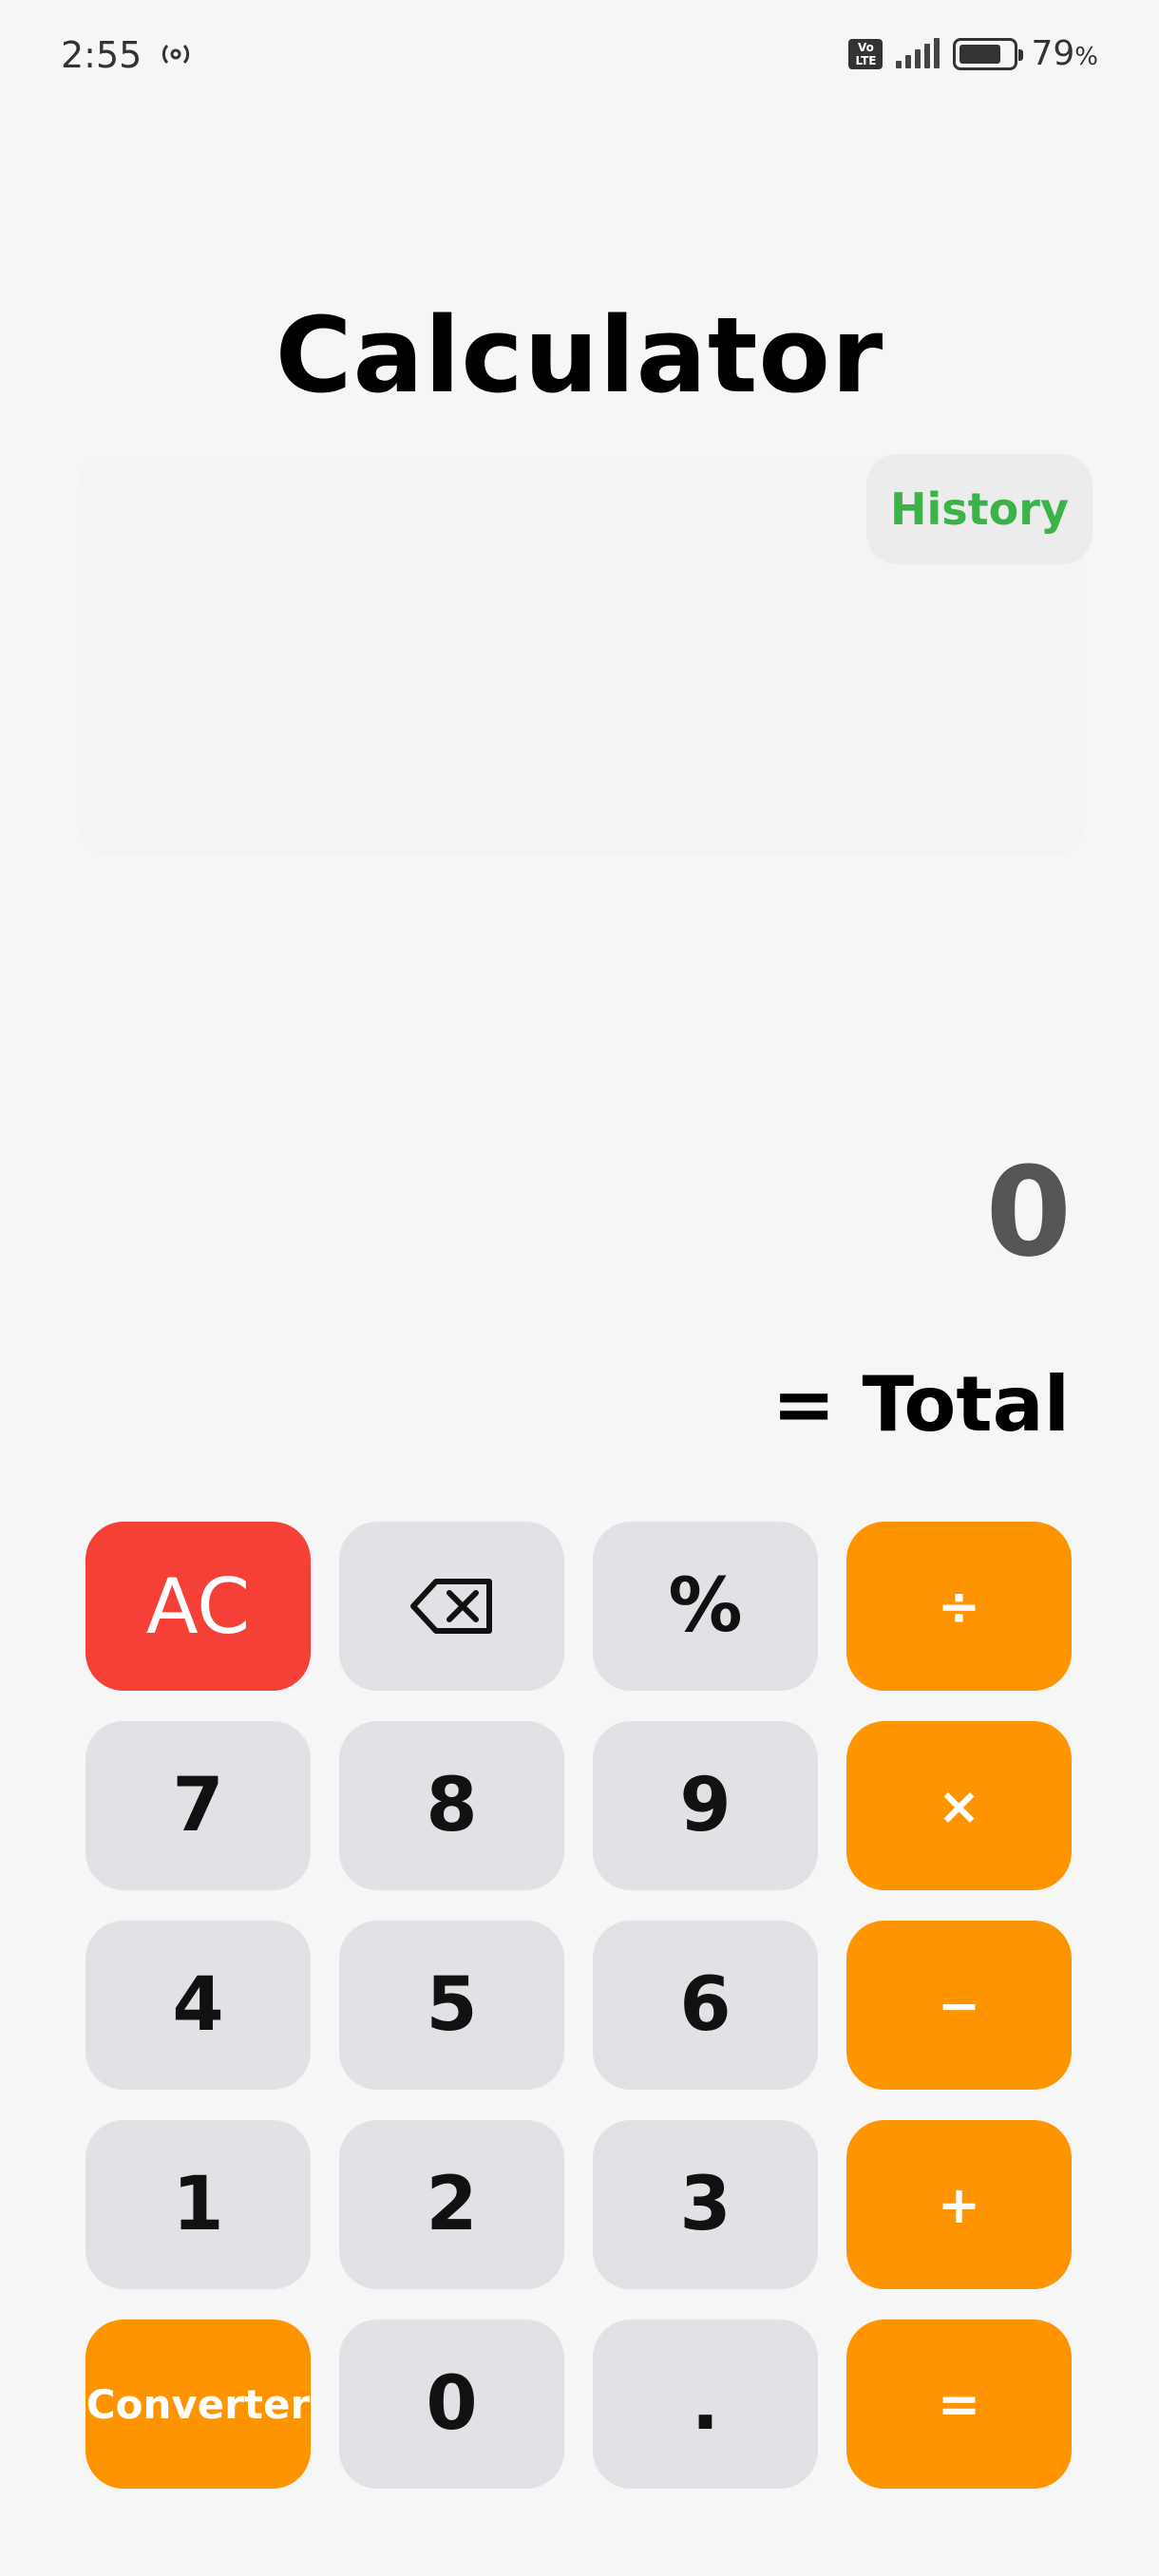 The image size is (1159, 2576). I want to click on backspace-button, so click(451, 1606).